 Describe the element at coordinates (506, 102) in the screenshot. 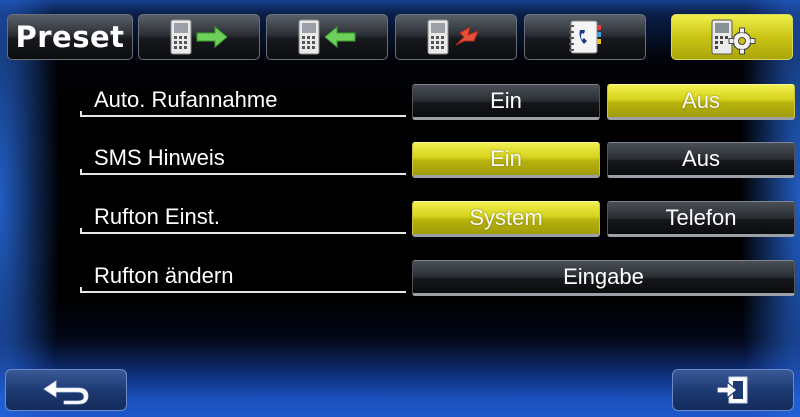

I see `auto-answer-on-button: Ein` at that location.